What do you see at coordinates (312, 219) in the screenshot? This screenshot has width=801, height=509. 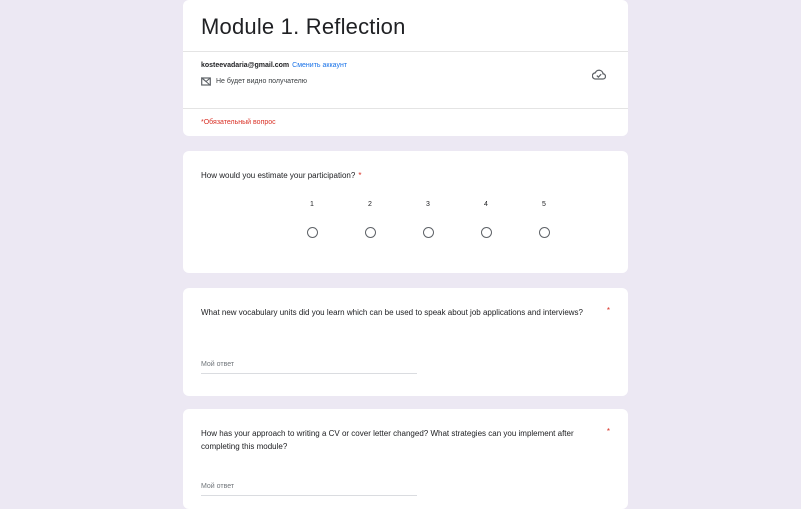 I see `scale-option-1: 1` at bounding box center [312, 219].